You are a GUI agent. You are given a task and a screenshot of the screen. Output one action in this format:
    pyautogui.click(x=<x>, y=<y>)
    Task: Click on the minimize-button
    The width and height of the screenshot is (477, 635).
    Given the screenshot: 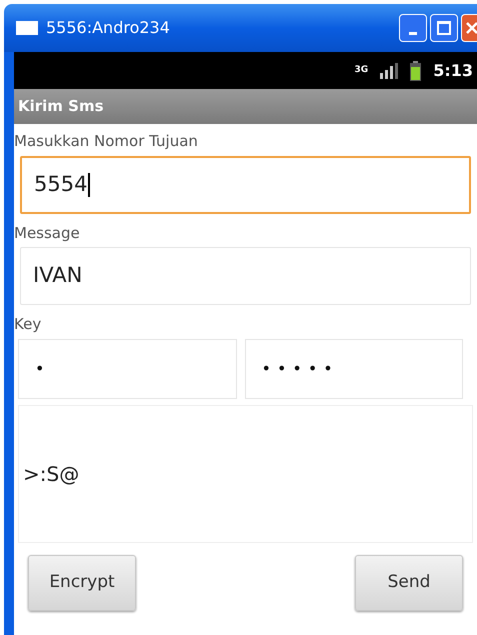 What is the action you would take?
    pyautogui.click(x=413, y=28)
    